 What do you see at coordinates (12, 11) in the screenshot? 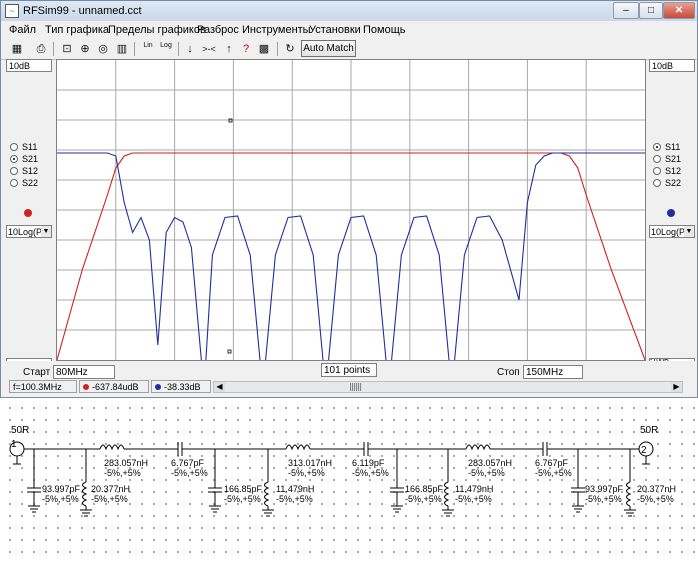
I see `app-icon: ~` at bounding box center [12, 11].